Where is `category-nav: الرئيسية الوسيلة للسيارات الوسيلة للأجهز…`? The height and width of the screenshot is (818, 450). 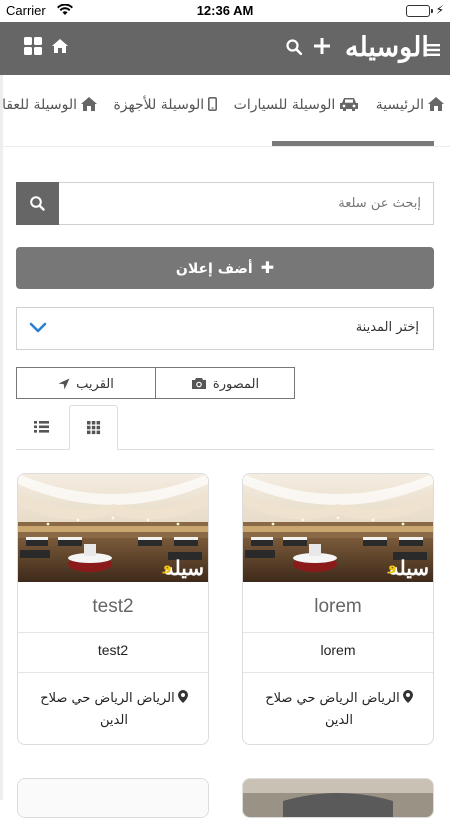 category-nav: الرئيسية الوسيلة للسيارات الوسيلة للأجهز… is located at coordinates (225, 111).